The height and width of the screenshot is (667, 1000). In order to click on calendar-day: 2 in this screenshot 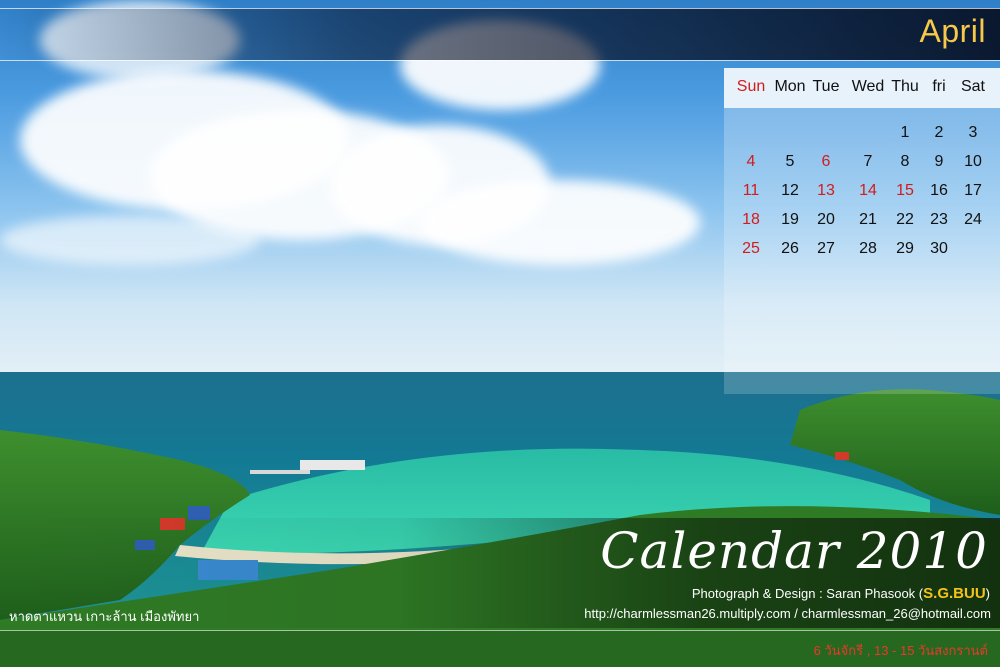, I will do `click(939, 133)`.